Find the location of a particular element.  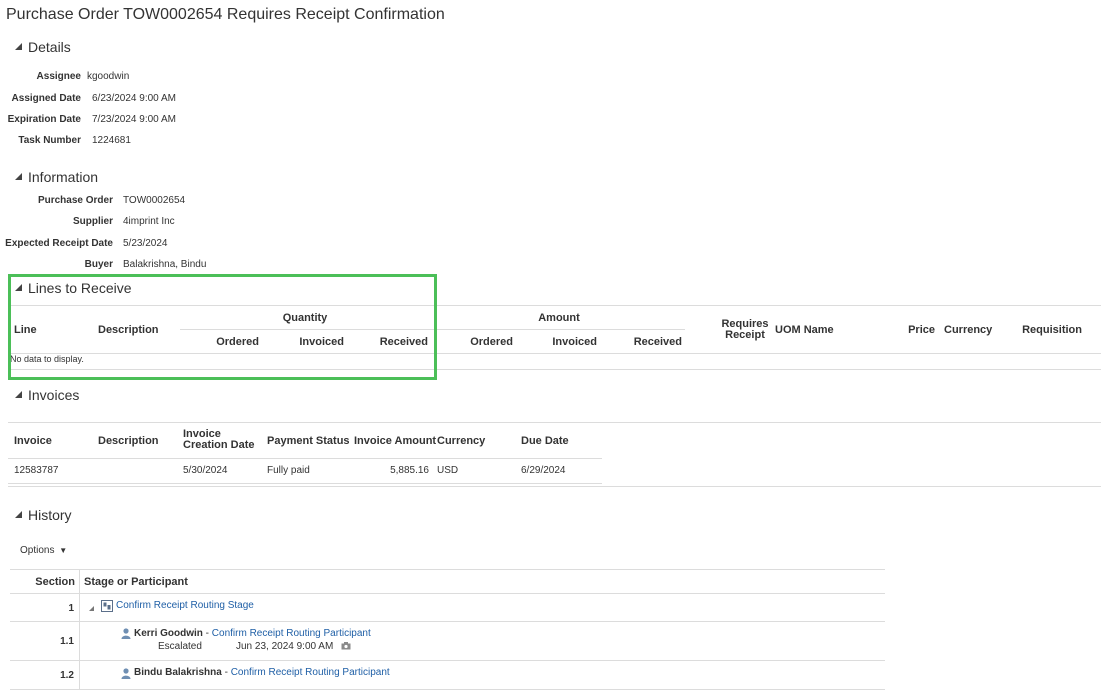

col-section: Section is located at coordinates (42, 582).